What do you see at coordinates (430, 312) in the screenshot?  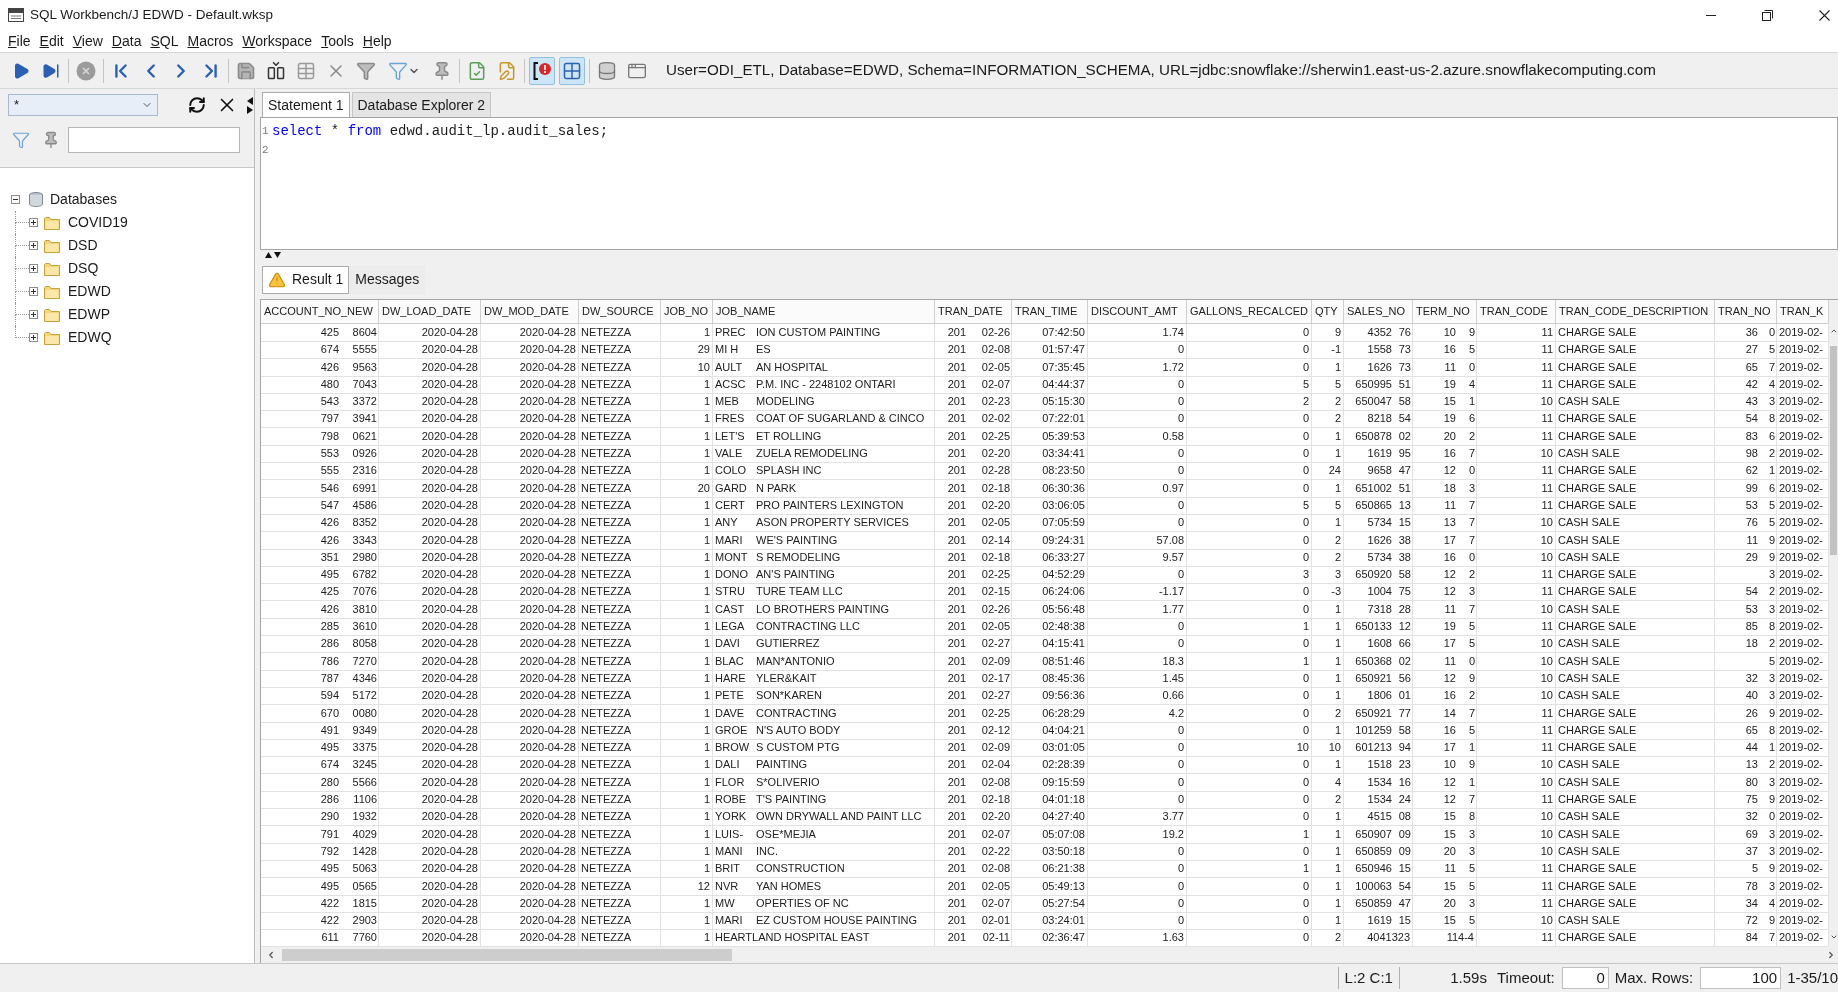 I see `column-header: DW_LOAD_DATE` at bounding box center [430, 312].